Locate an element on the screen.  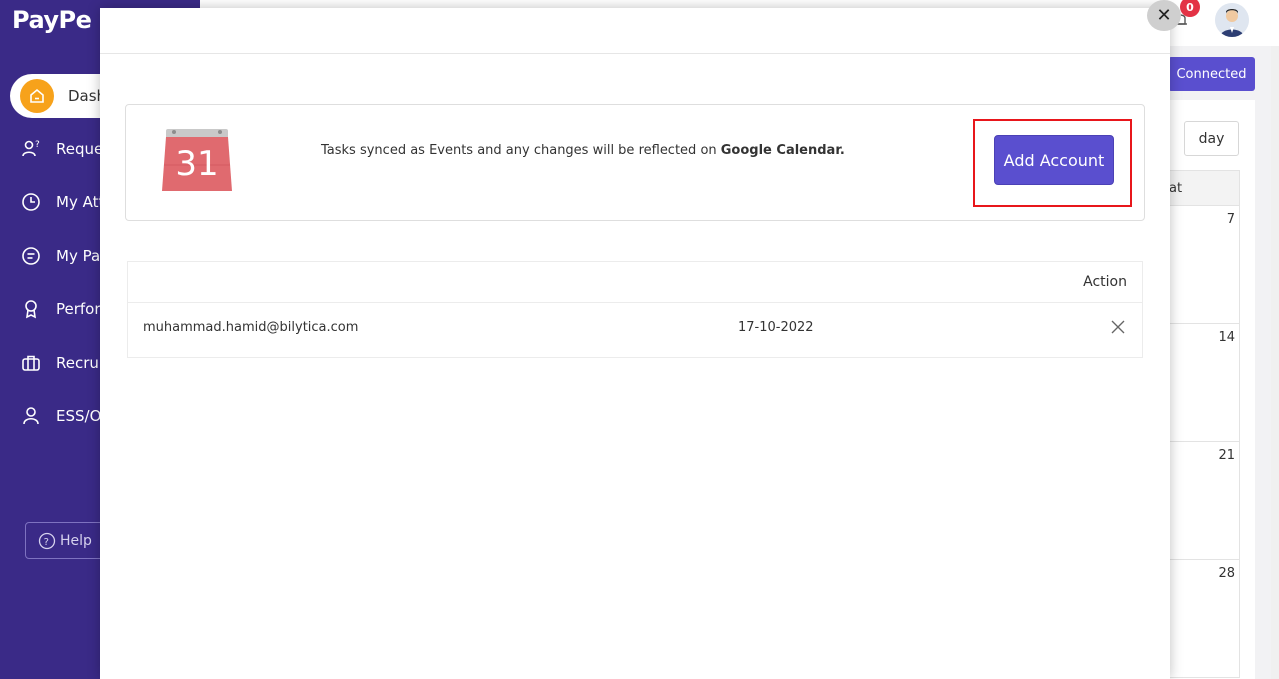
close-modal-button: ✕ is located at coordinates (1164, 15).